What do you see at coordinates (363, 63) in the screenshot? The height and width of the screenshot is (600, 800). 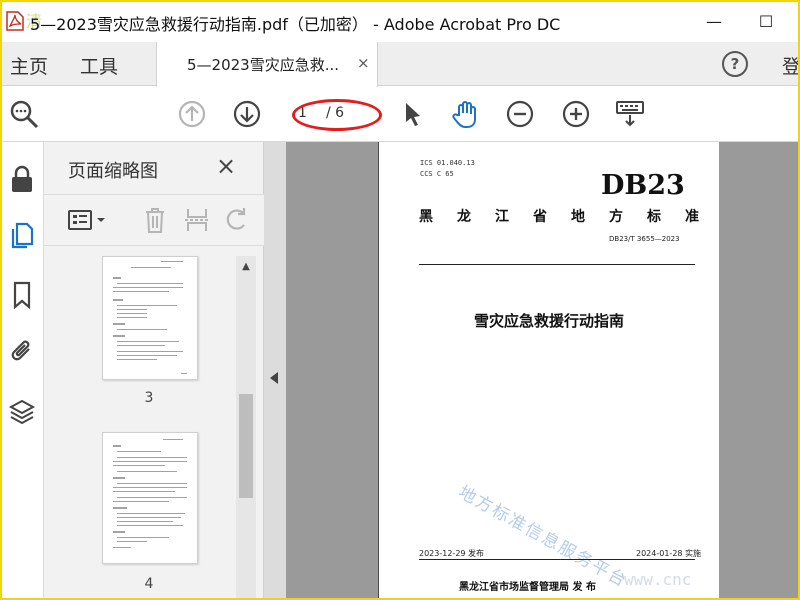 I see `close-tab-icon: ×` at bounding box center [363, 63].